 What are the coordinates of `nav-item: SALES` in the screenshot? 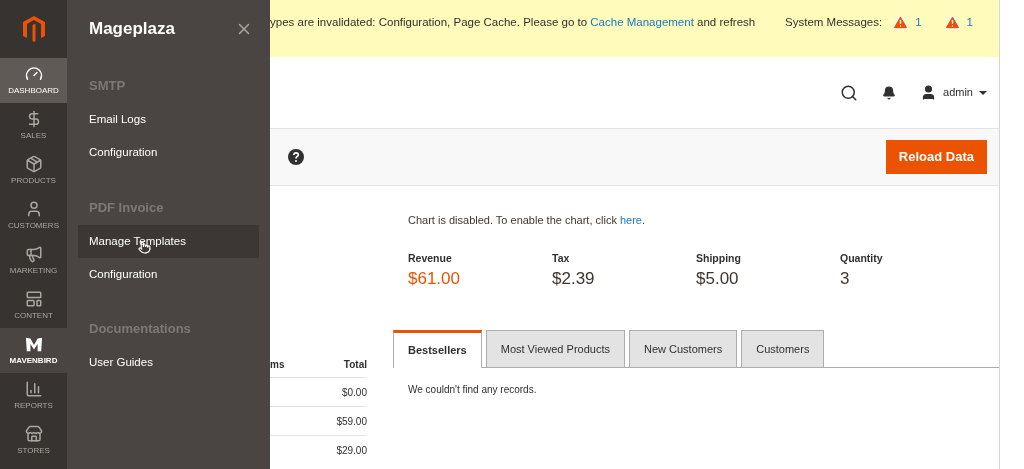 It's located at (33, 125).